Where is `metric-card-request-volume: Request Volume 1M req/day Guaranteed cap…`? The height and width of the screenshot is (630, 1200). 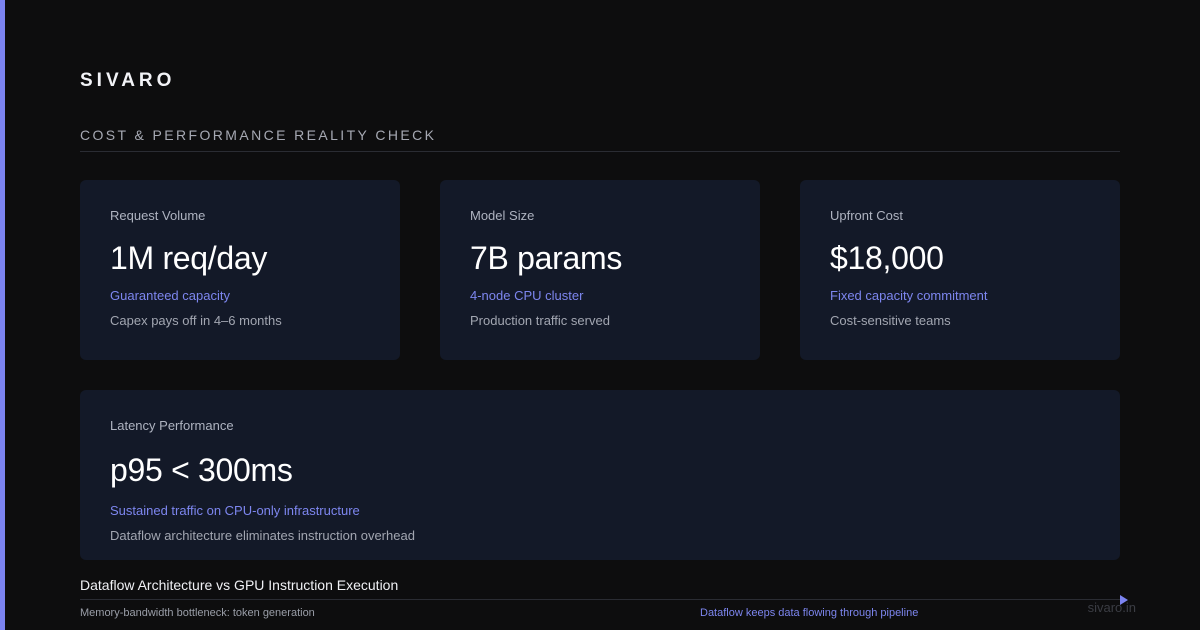
metric-card-request-volume: Request Volume 1M req/day Guaranteed cap… is located at coordinates (240, 270).